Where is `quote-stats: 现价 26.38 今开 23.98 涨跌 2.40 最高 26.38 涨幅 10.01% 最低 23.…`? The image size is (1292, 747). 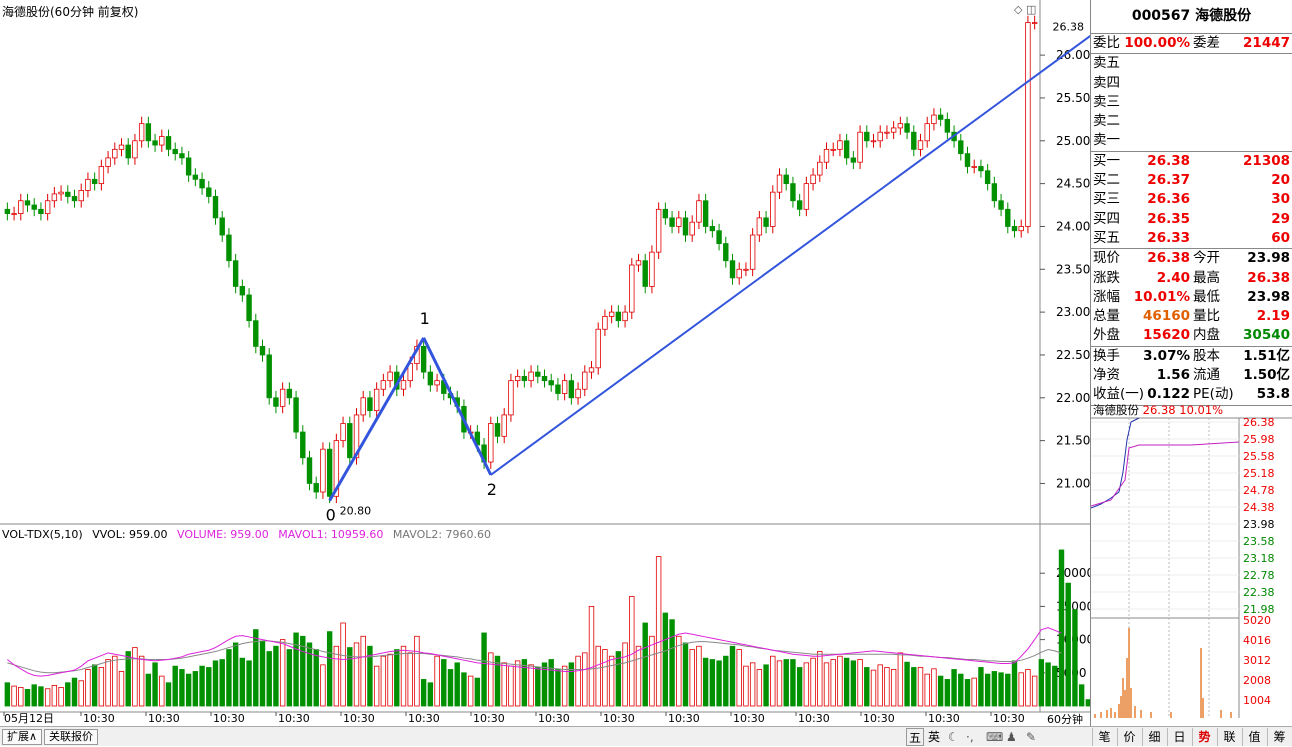 quote-stats: 现价 26.38 今开 23.98 涨跌 2.40 最高 26.38 涨幅 10.01% 最低 23.… is located at coordinates (1191, 298).